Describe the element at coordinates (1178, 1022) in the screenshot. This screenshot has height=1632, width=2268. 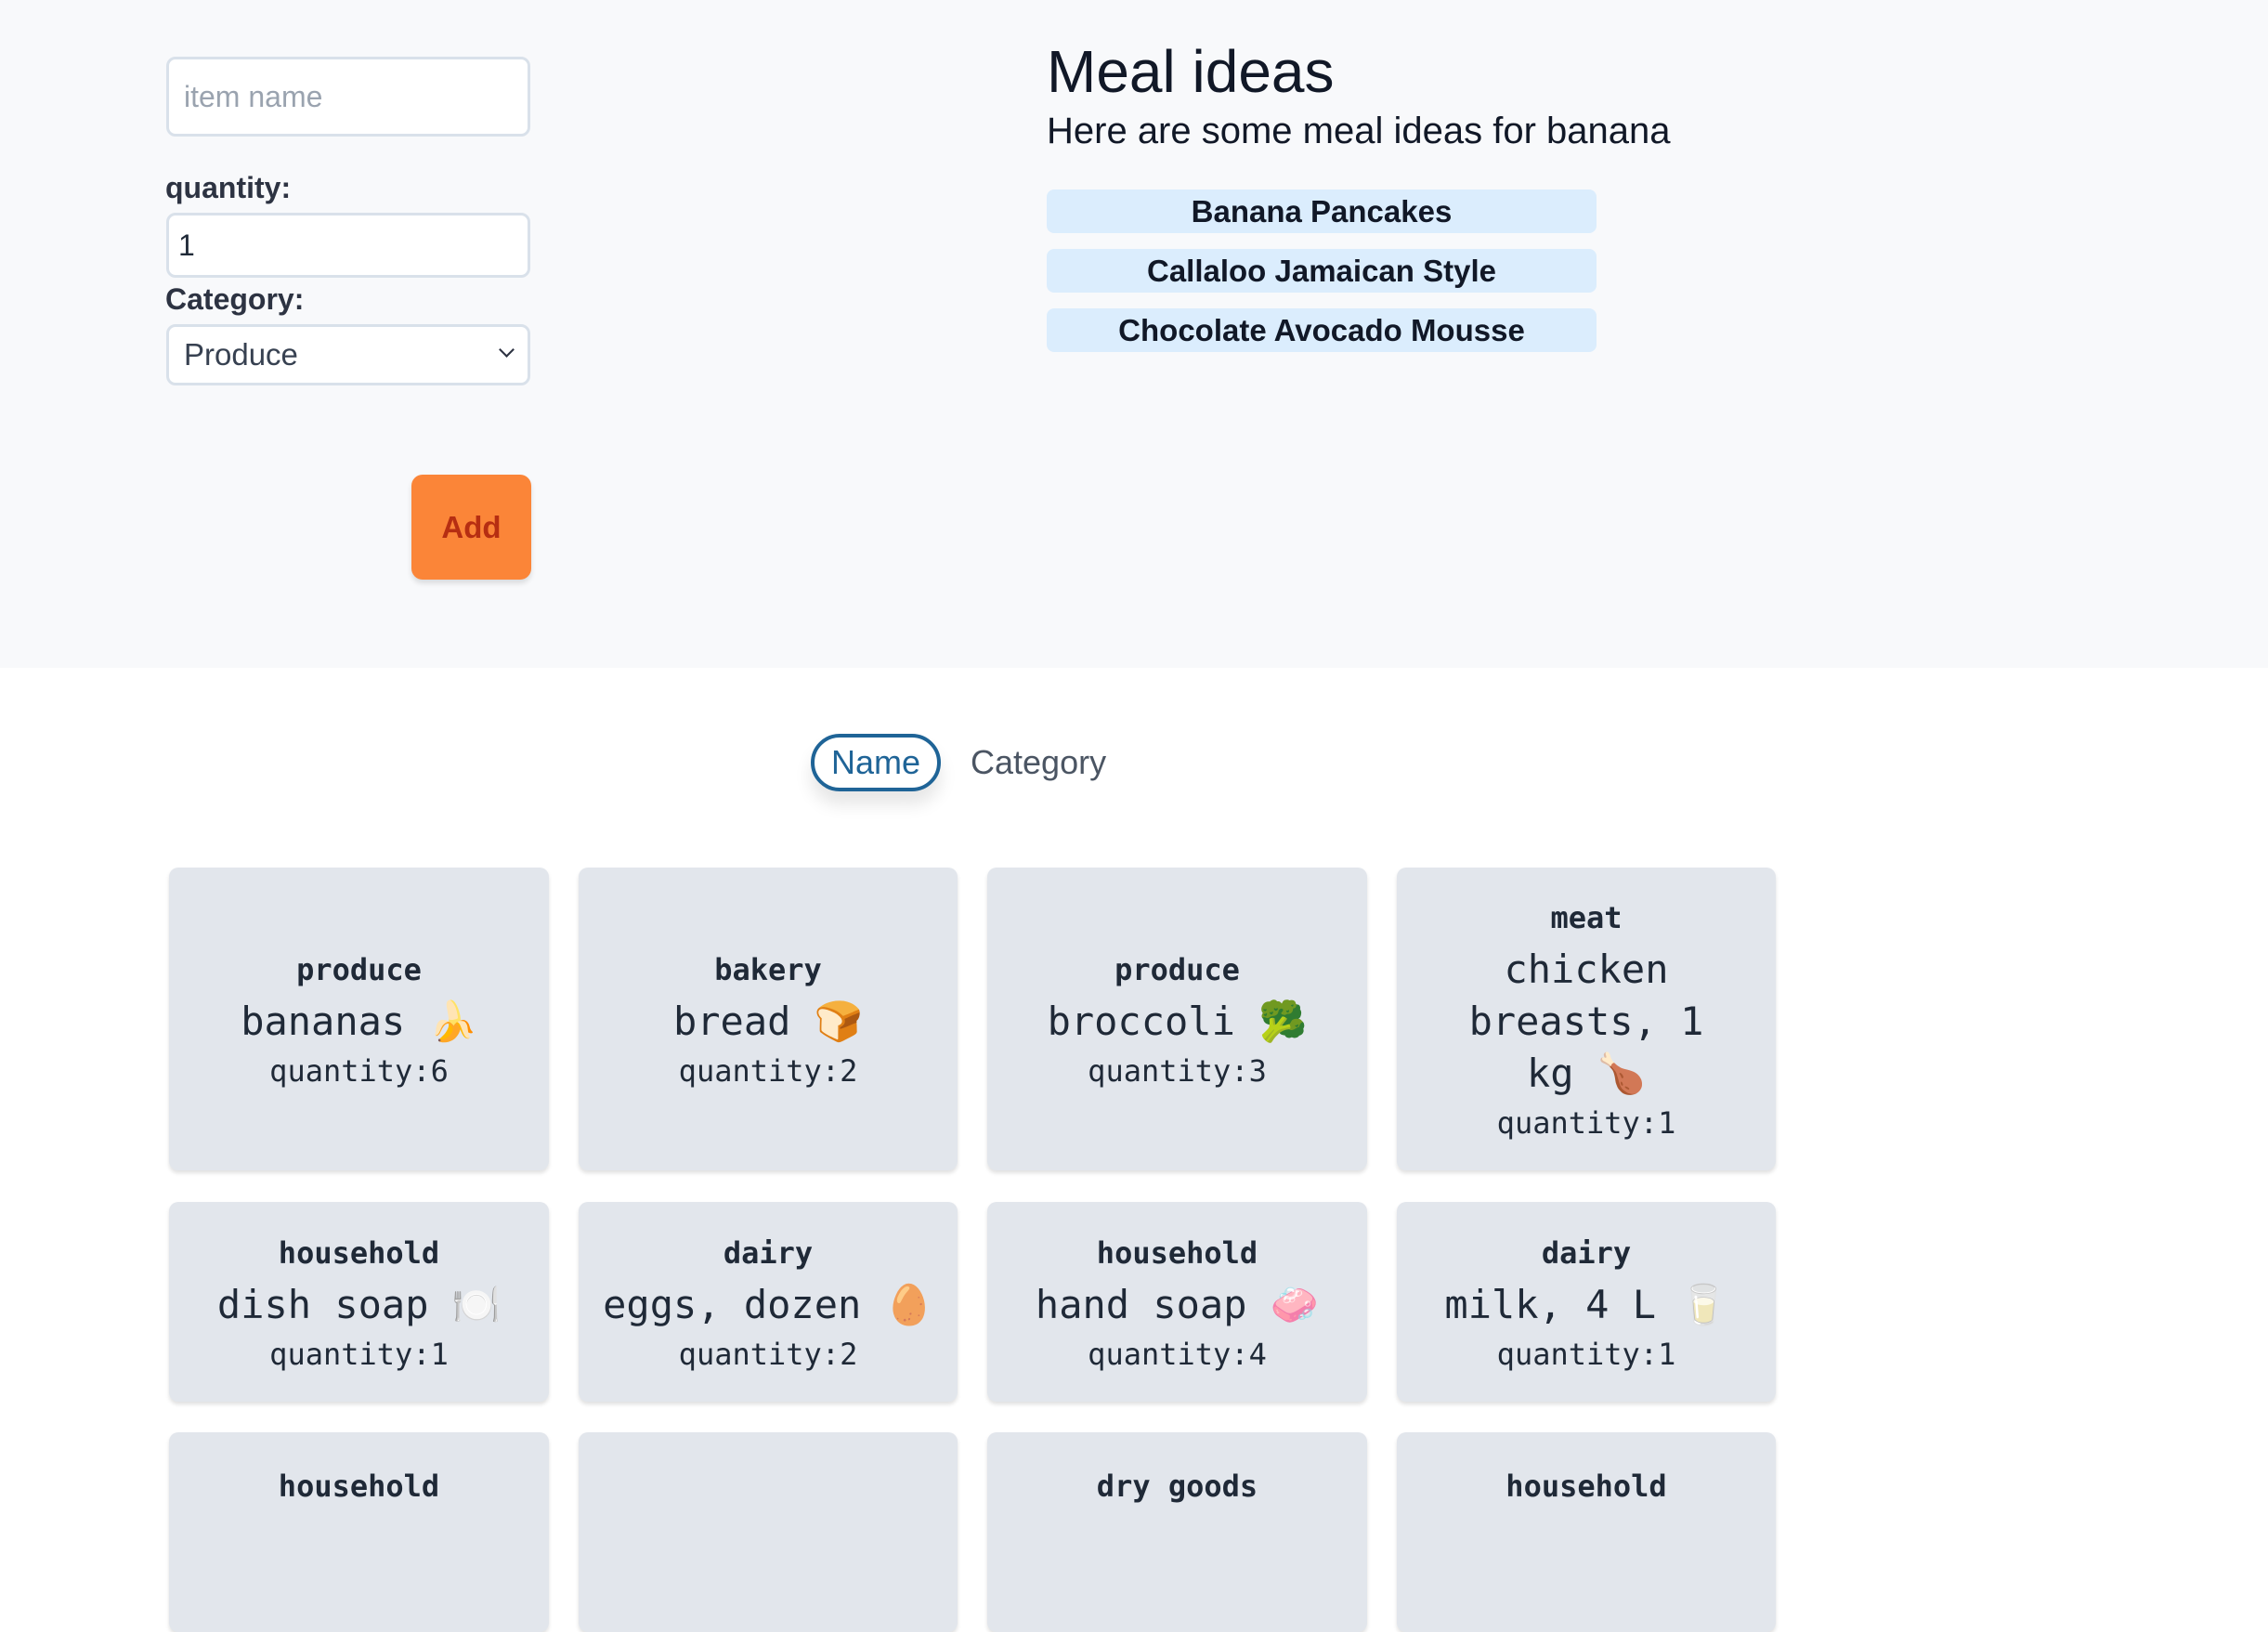
I see `item-name: broccoli 🥦` at that location.